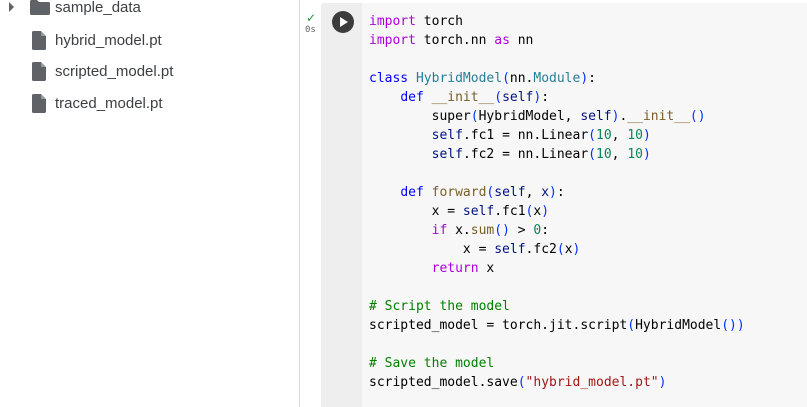 The height and width of the screenshot is (407, 807). I want to click on code-line: def __init__(self):, so click(557, 97).